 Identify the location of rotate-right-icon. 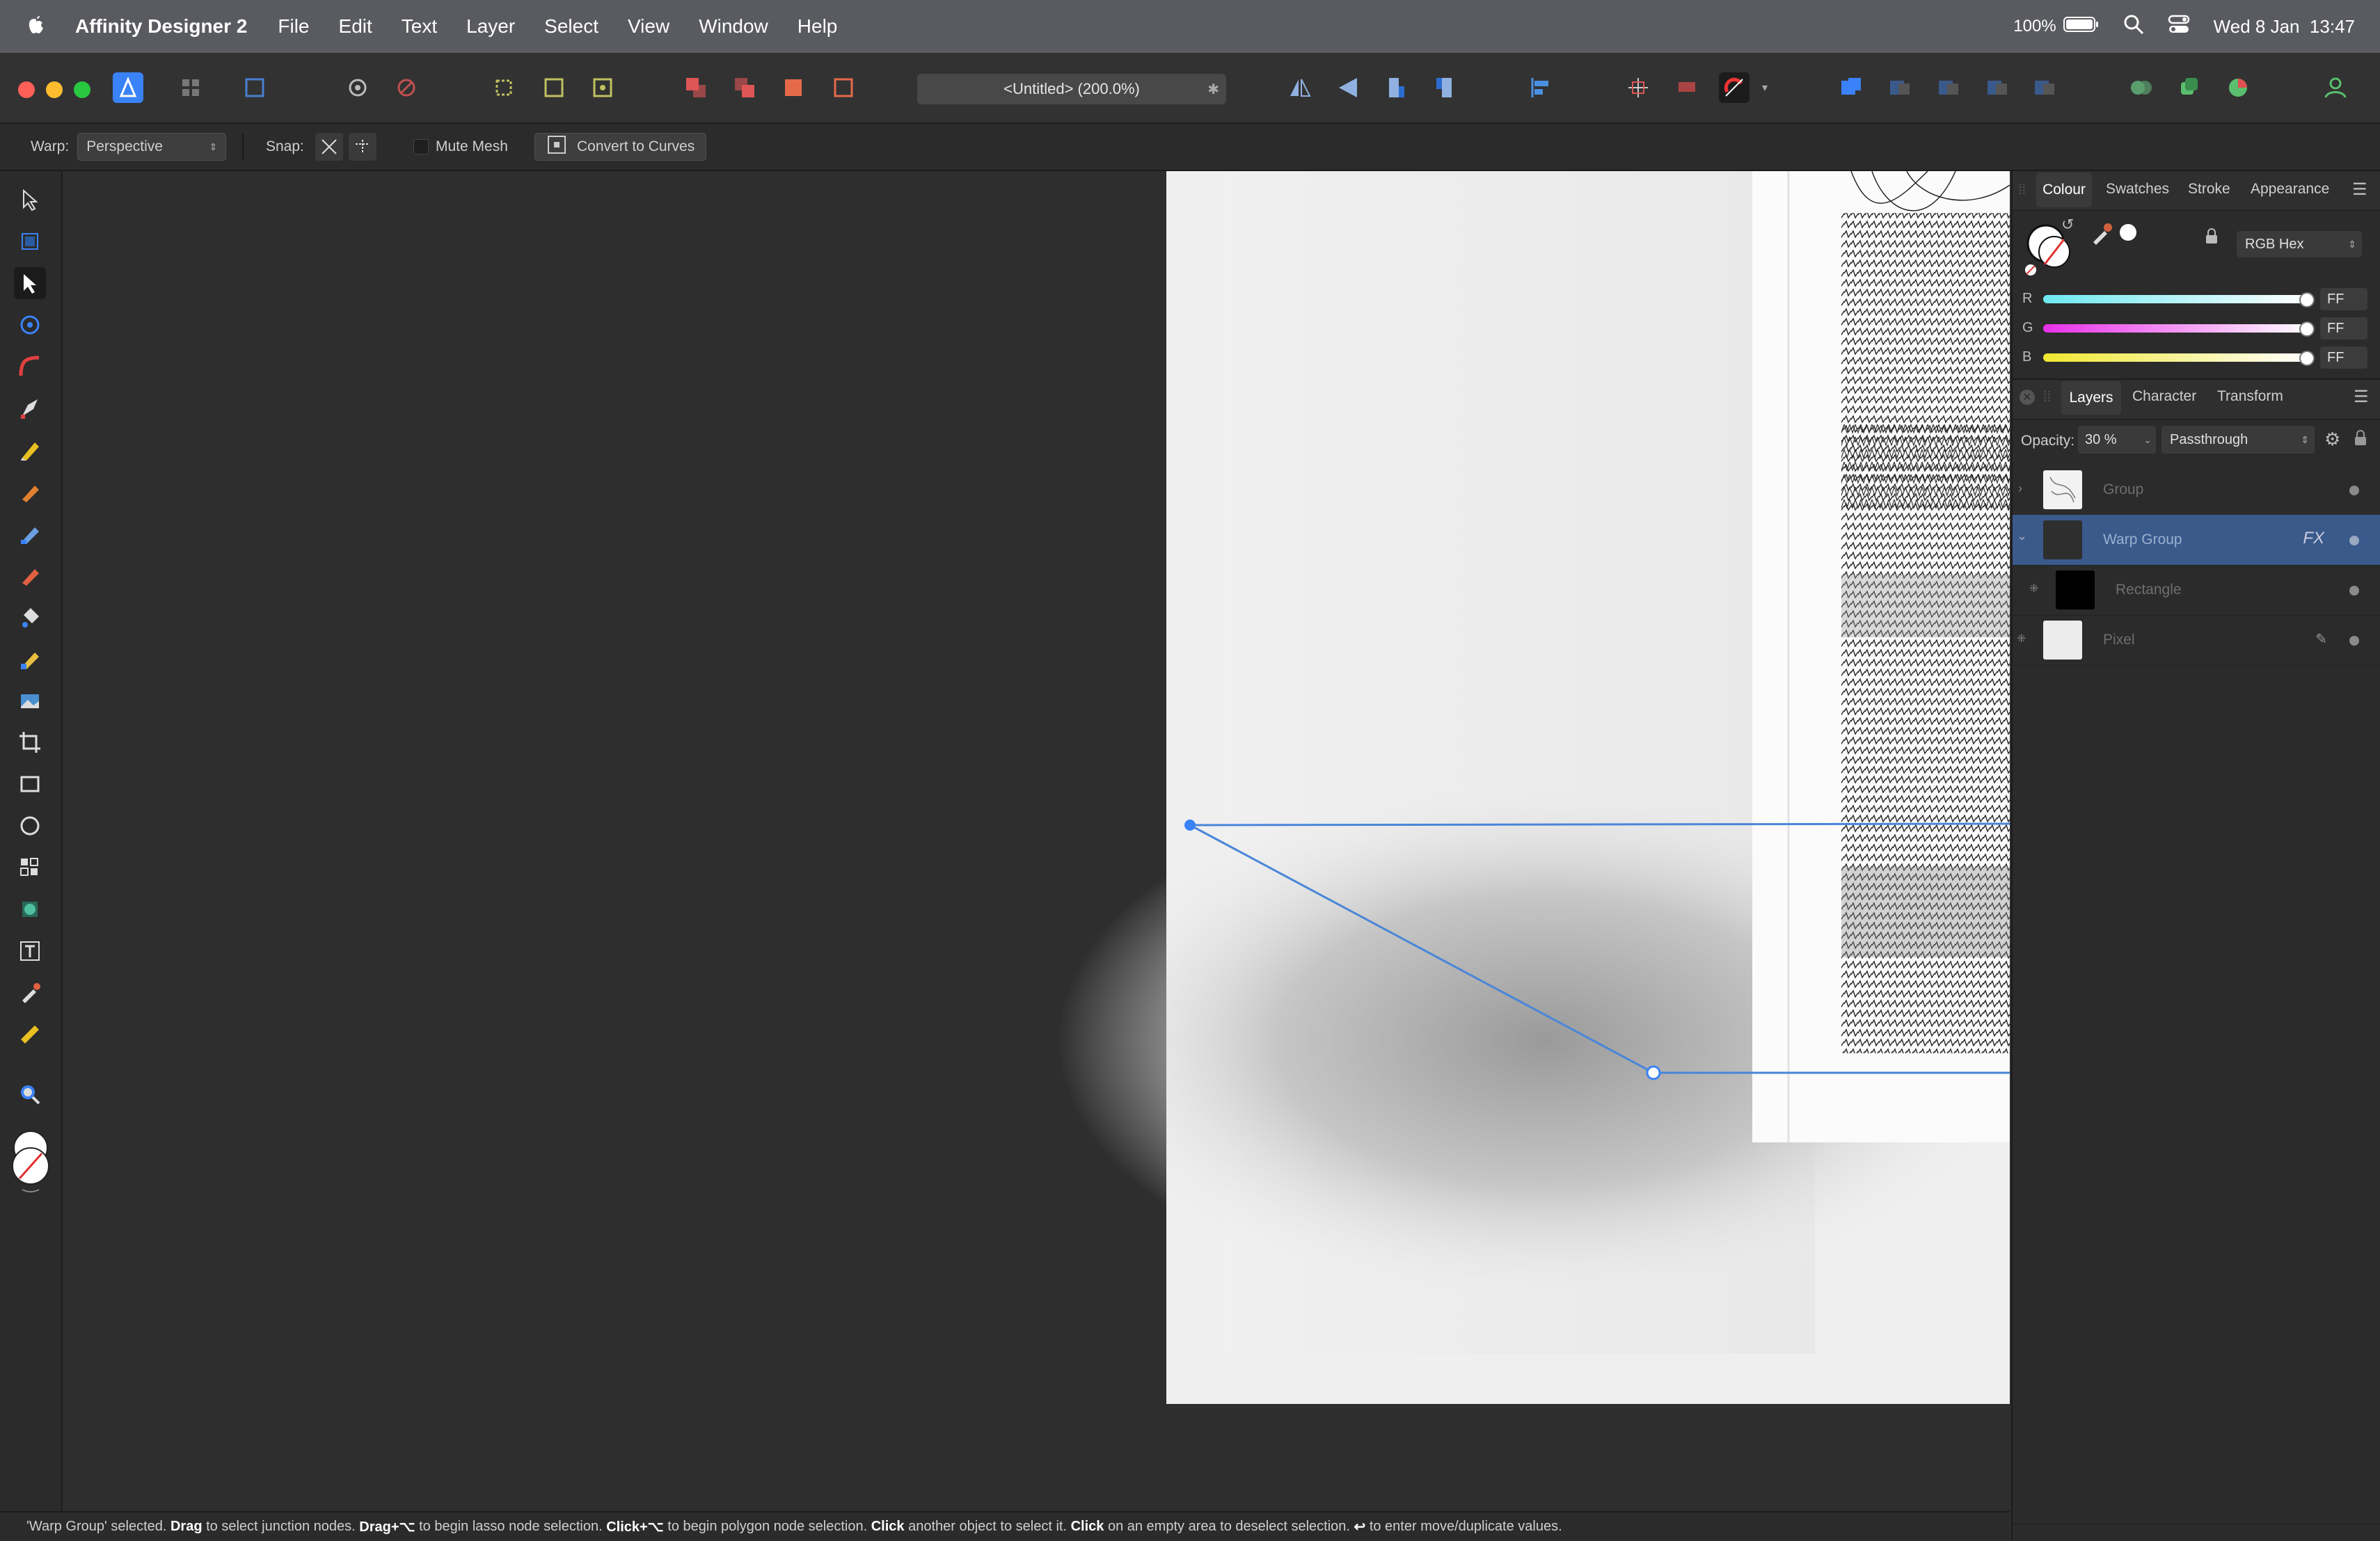
(1444, 87).